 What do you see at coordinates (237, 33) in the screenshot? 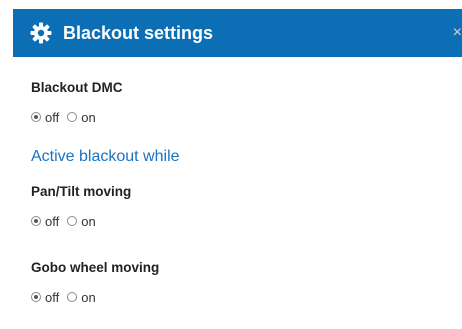
I see `dialog-header: Blackout settings ×` at bounding box center [237, 33].